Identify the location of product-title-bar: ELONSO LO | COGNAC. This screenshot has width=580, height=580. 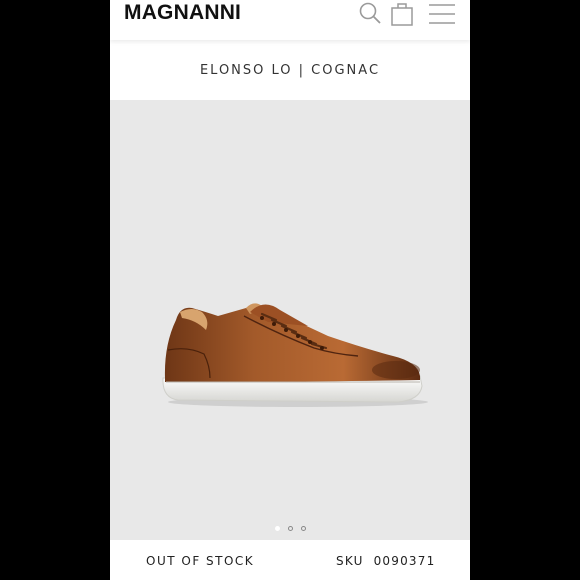
(290, 70).